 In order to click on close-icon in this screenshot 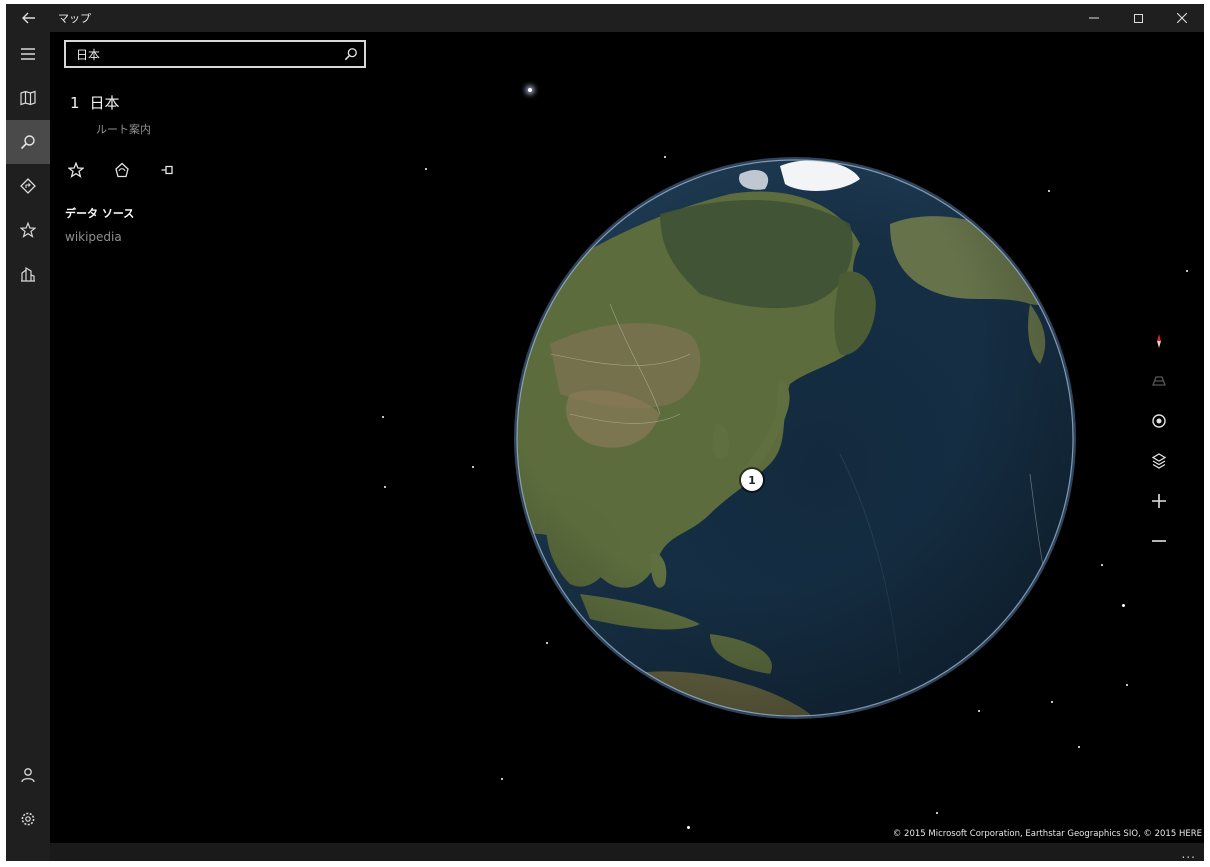, I will do `click(1182, 18)`.